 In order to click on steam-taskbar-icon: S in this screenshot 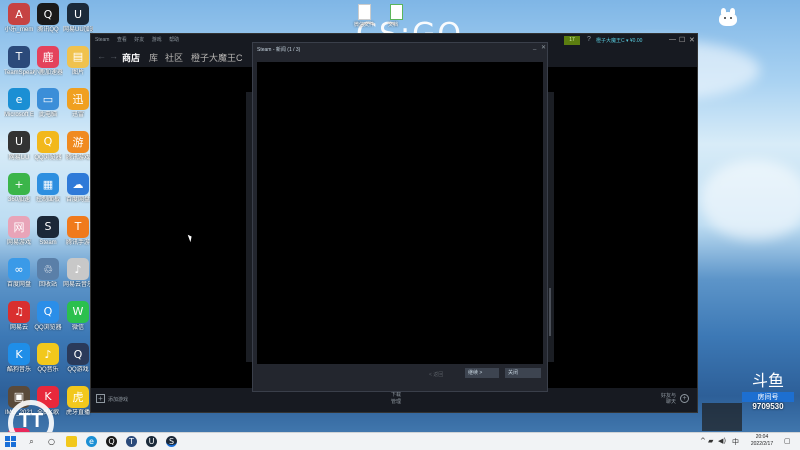, I will do `click(171, 441)`.